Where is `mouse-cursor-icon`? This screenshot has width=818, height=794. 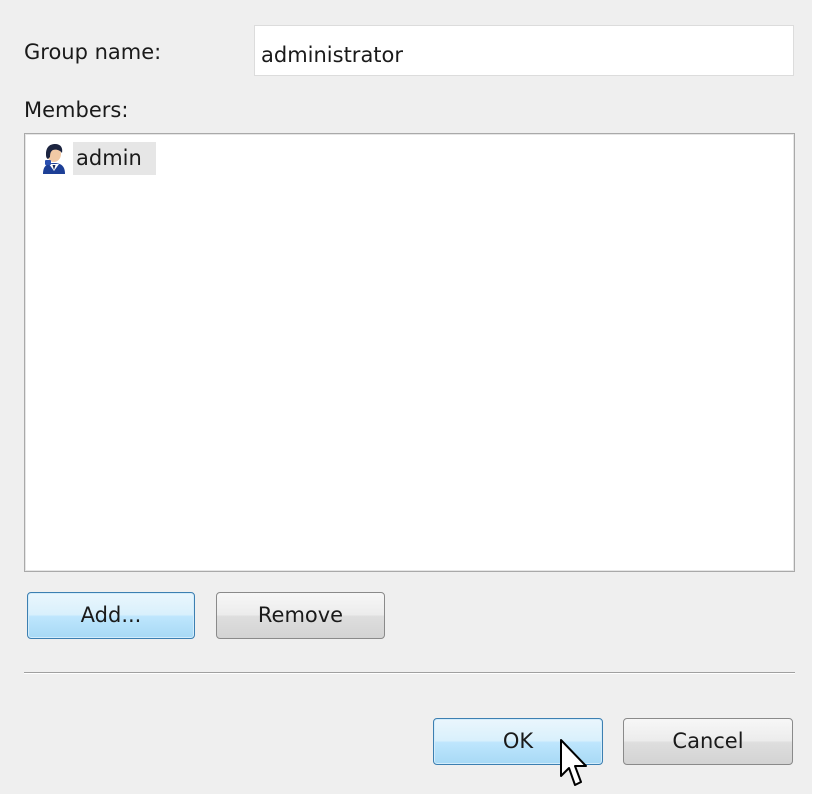 mouse-cursor-icon is located at coordinates (573, 762).